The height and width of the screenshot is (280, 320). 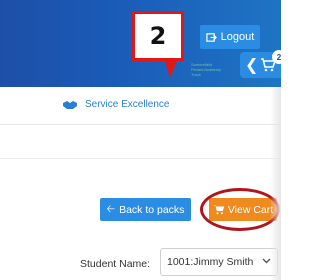 I want to click on annotation-pointer, so click(x=171, y=68).